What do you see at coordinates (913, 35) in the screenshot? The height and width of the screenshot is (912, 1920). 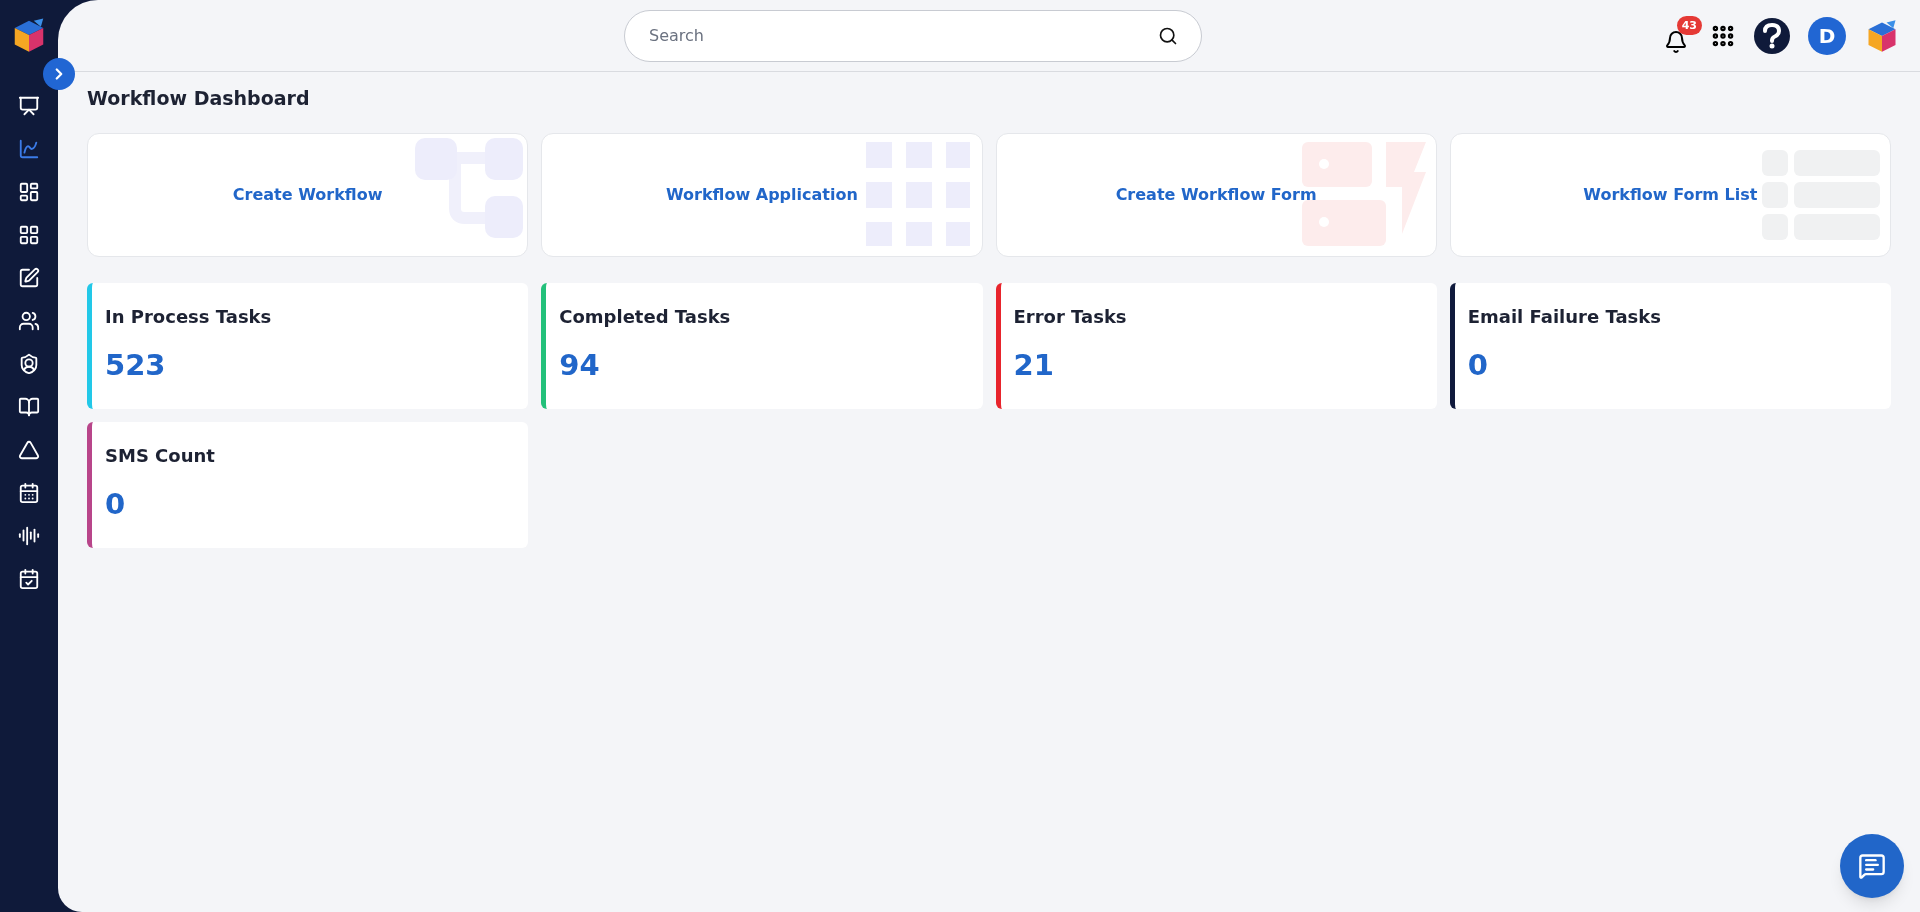 I see `search-field: Search` at bounding box center [913, 35].